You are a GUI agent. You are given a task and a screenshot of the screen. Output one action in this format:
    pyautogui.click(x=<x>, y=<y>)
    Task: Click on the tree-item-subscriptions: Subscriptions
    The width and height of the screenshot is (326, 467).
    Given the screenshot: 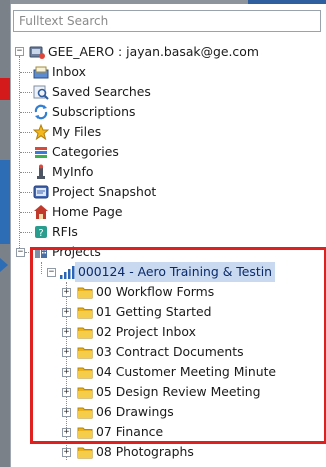 What is the action you would take?
    pyautogui.click(x=84, y=112)
    